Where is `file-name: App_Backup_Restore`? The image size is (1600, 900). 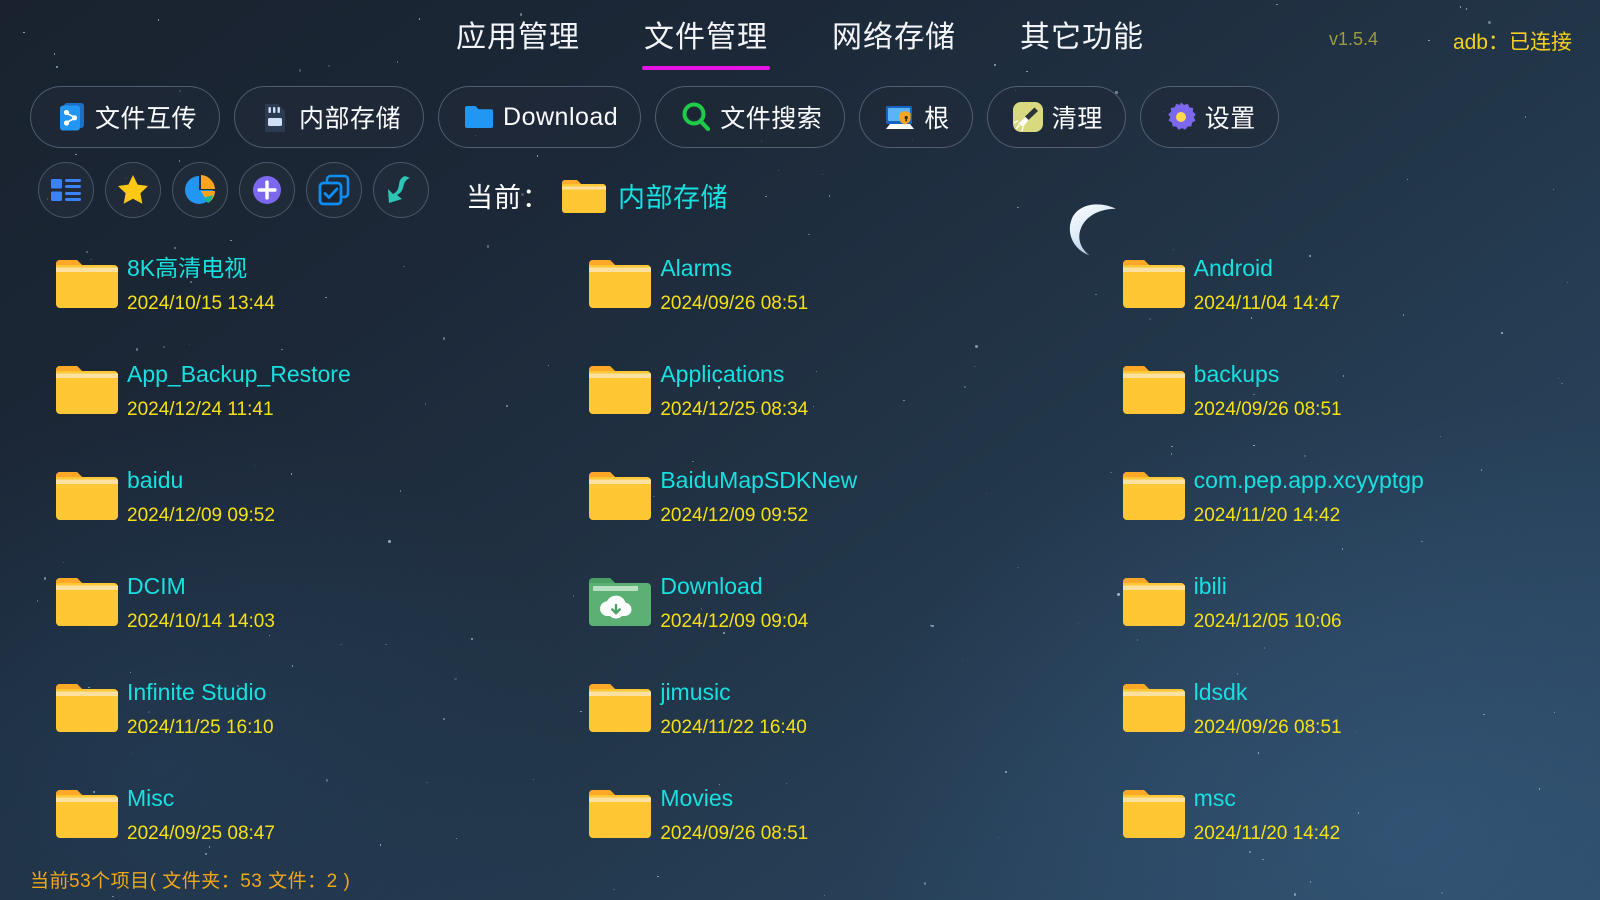 file-name: App_Backup_Restore is located at coordinates (239, 374).